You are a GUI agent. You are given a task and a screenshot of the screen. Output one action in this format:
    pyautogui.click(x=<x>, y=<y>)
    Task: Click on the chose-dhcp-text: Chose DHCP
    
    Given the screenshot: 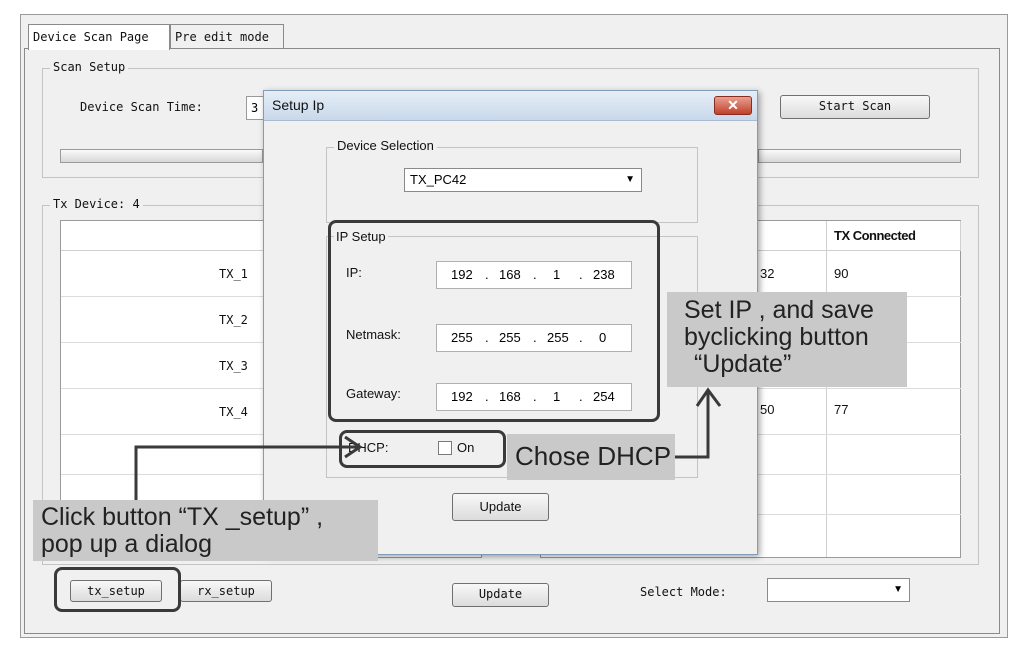 What is the action you would take?
    pyautogui.click(x=593, y=456)
    